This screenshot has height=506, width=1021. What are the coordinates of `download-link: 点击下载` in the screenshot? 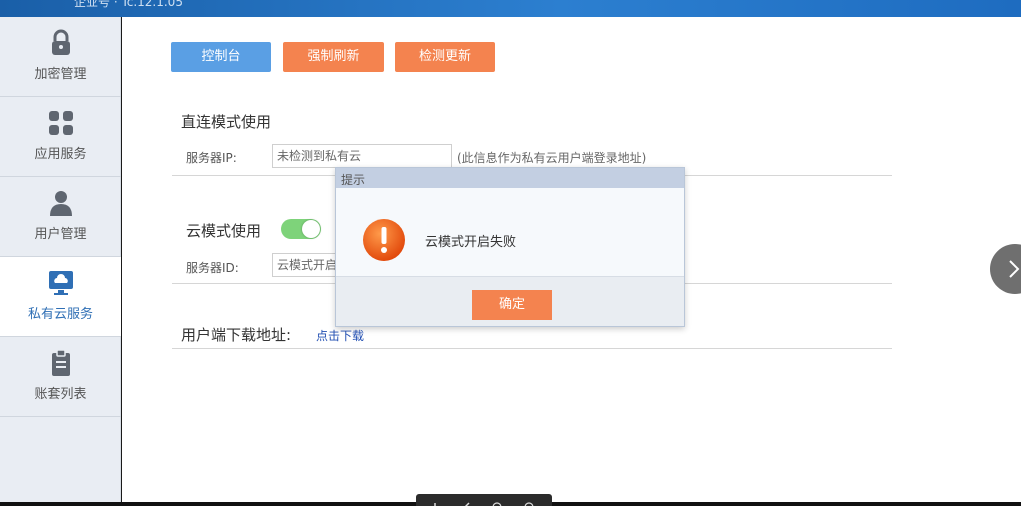 It's located at (340, 335).